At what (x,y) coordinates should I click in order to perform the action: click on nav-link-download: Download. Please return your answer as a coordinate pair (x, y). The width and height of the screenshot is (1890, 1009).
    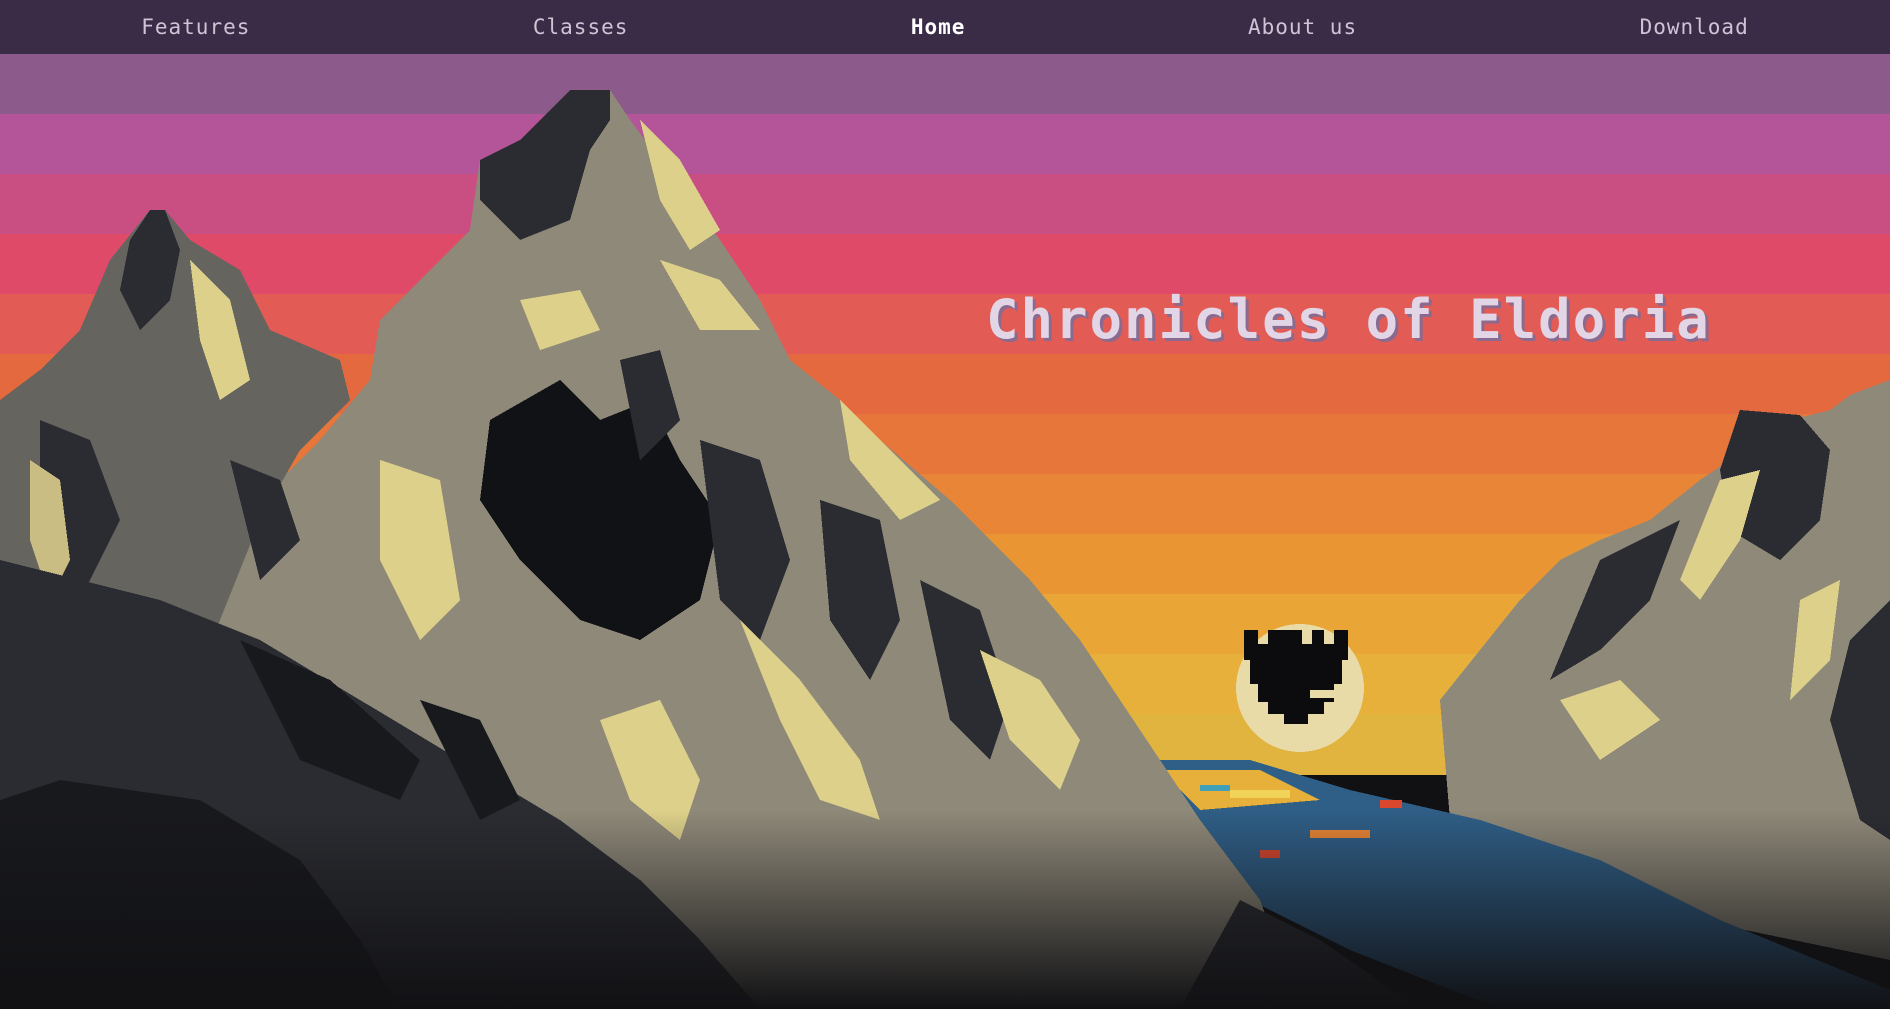
    Looking at the image, I should click on (1694, 27).